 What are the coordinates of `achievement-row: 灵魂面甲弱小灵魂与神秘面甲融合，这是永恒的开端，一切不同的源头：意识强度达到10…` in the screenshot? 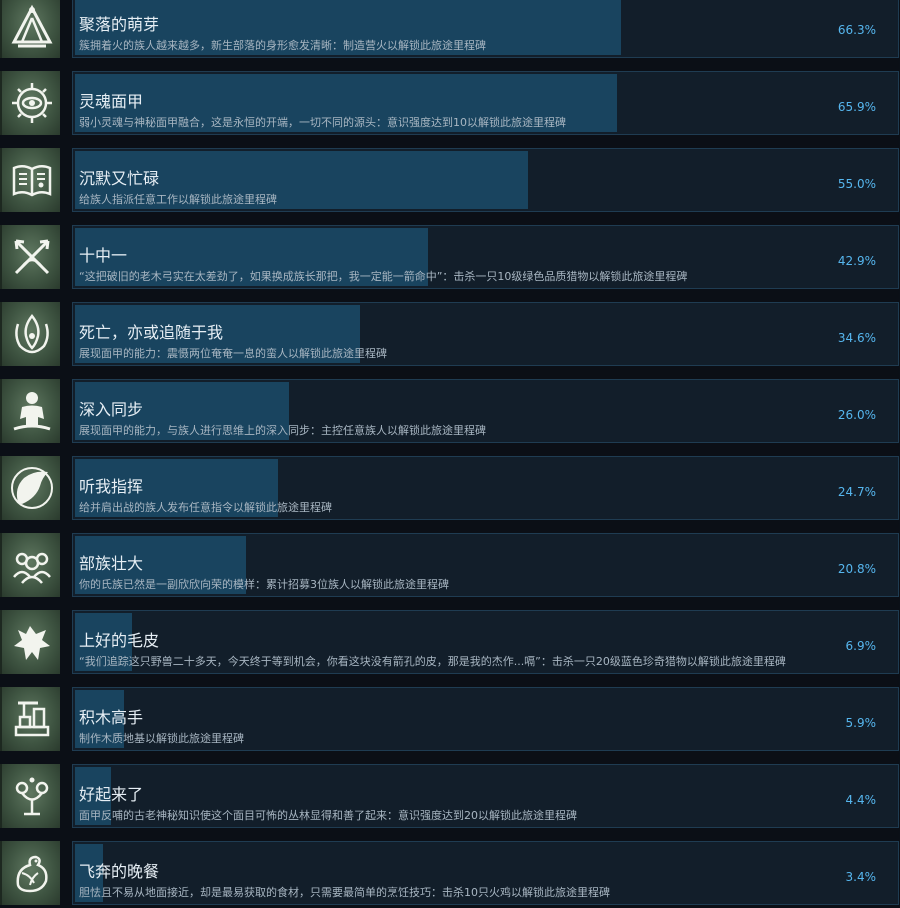 It's located at (450, 103).